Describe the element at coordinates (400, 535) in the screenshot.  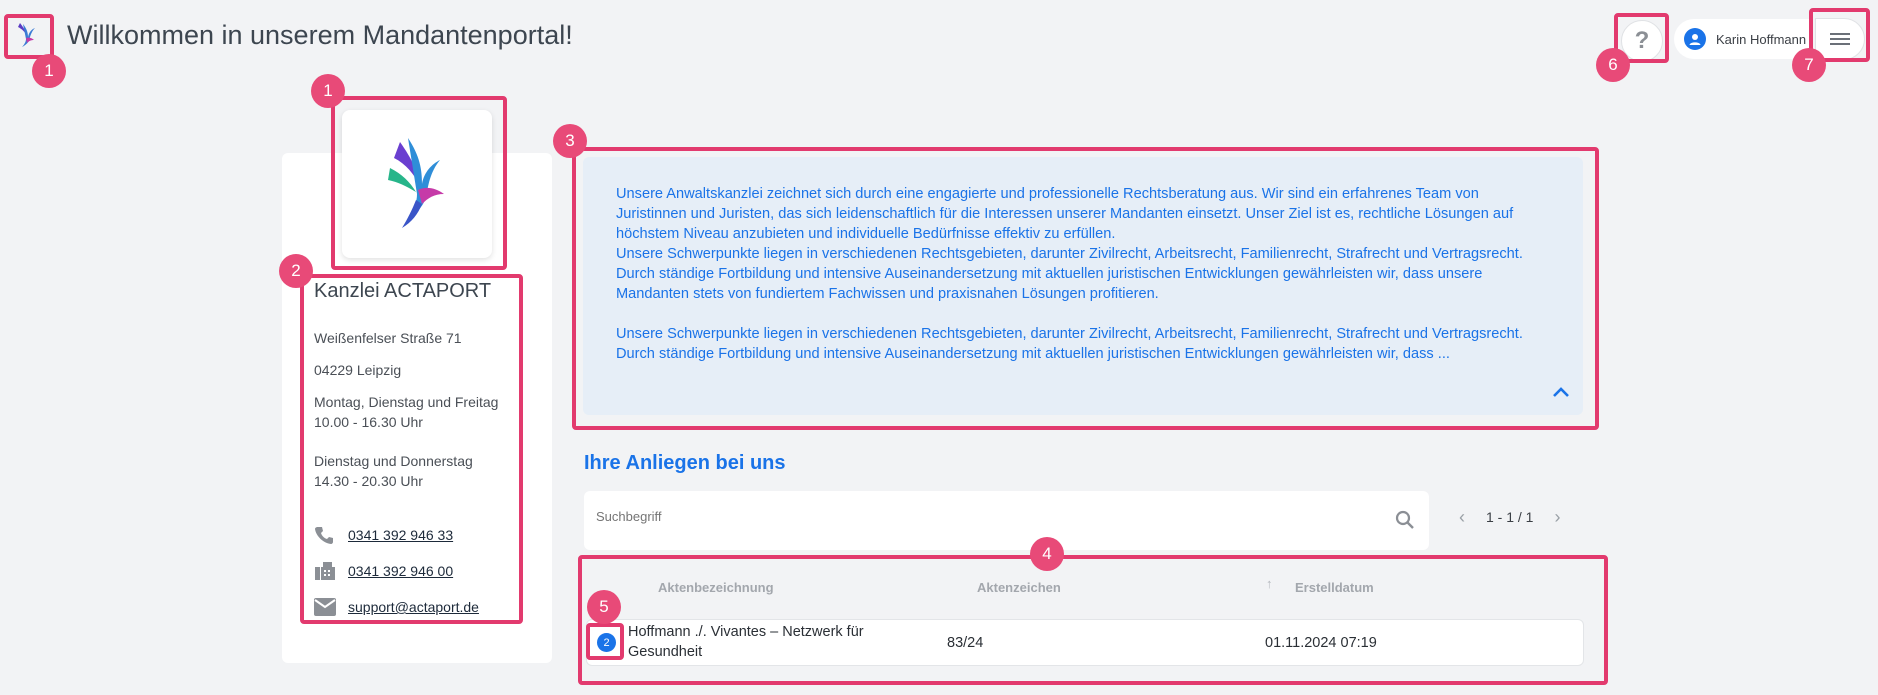
I see `phone-link: 0341 392 946 33` at that location.